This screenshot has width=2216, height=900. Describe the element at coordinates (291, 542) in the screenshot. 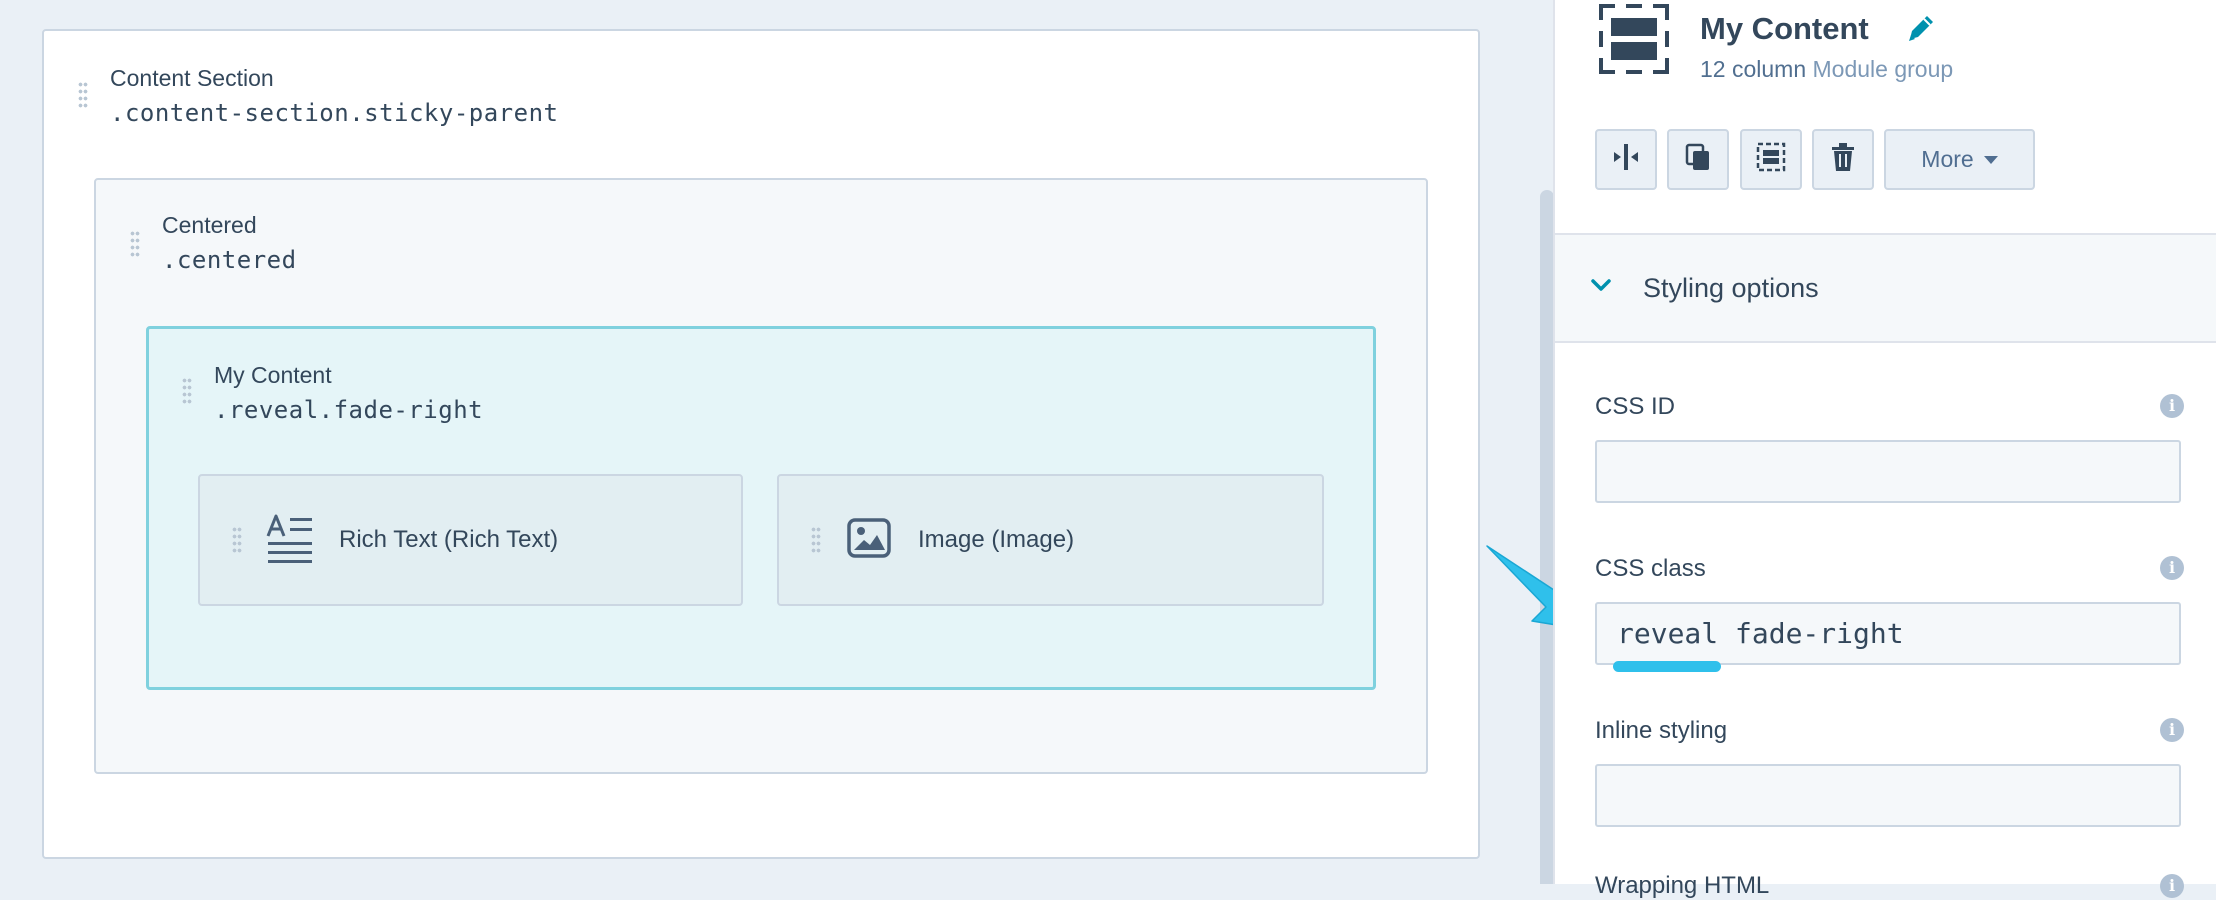

I see `rich-text-icon` at that location.